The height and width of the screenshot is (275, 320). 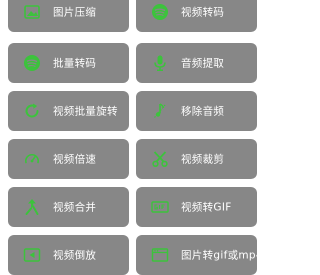 What do you see at coordinates (75, 12) in the screenshot?
I see `tool-label: 图片压缩` at bounding box center [75, 12].